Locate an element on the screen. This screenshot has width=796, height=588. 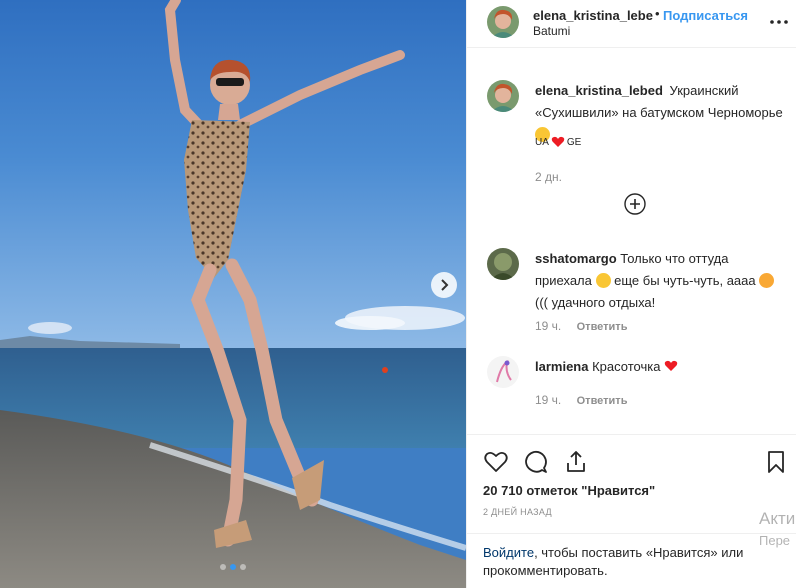
more-options-button is located at coordinates (779, 22).